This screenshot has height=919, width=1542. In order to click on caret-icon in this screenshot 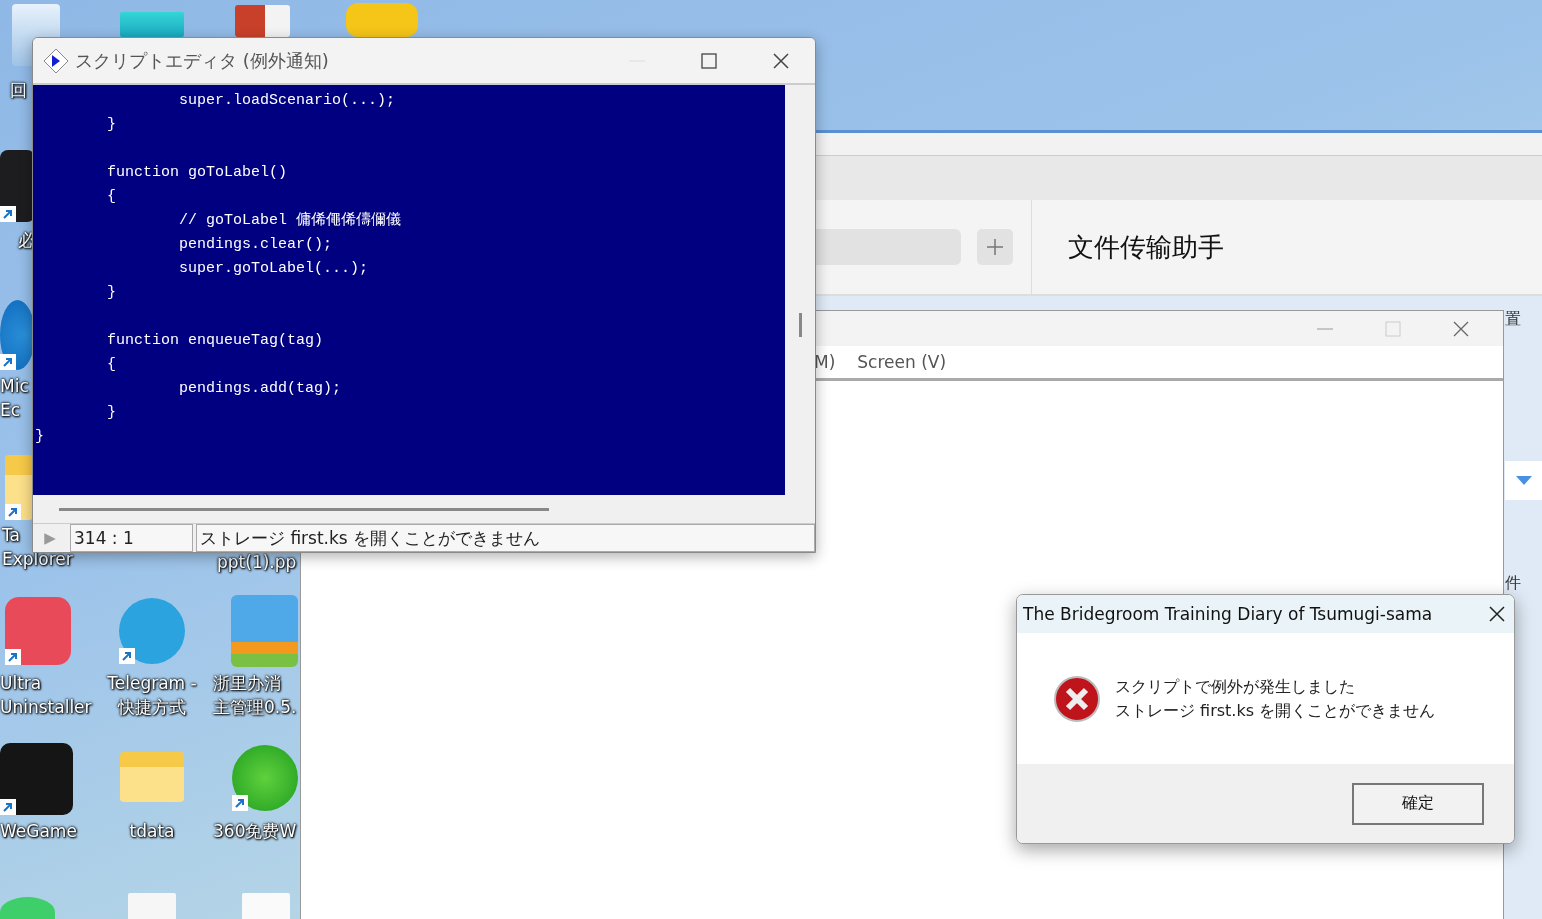, I will do `click(1523, 480)`.